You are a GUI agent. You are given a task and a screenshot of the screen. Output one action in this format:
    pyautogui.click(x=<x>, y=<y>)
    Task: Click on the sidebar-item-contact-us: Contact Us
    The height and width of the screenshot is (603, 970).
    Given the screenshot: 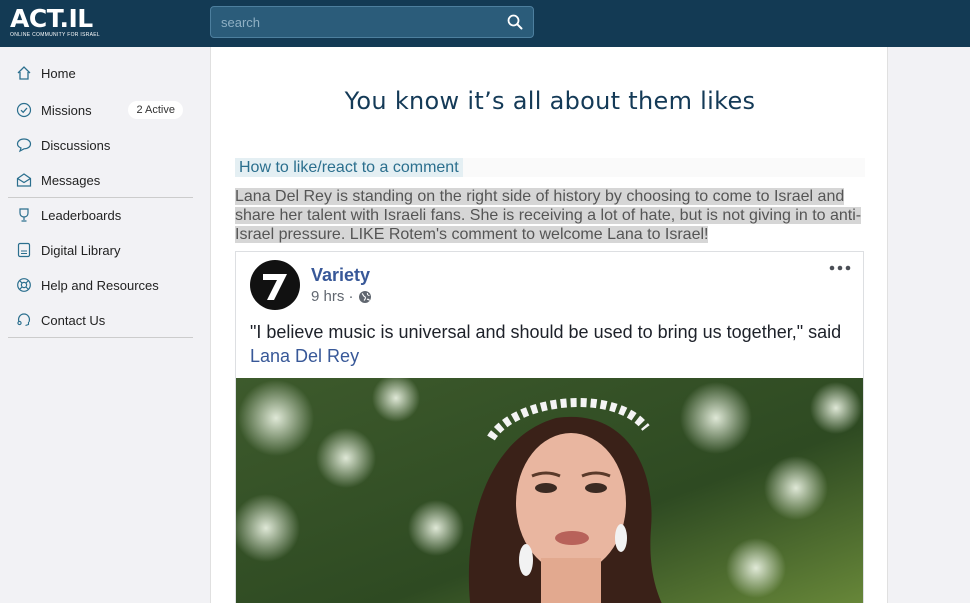 What is the action you would take?
    pyautogui.click(x=100, y=320)
    